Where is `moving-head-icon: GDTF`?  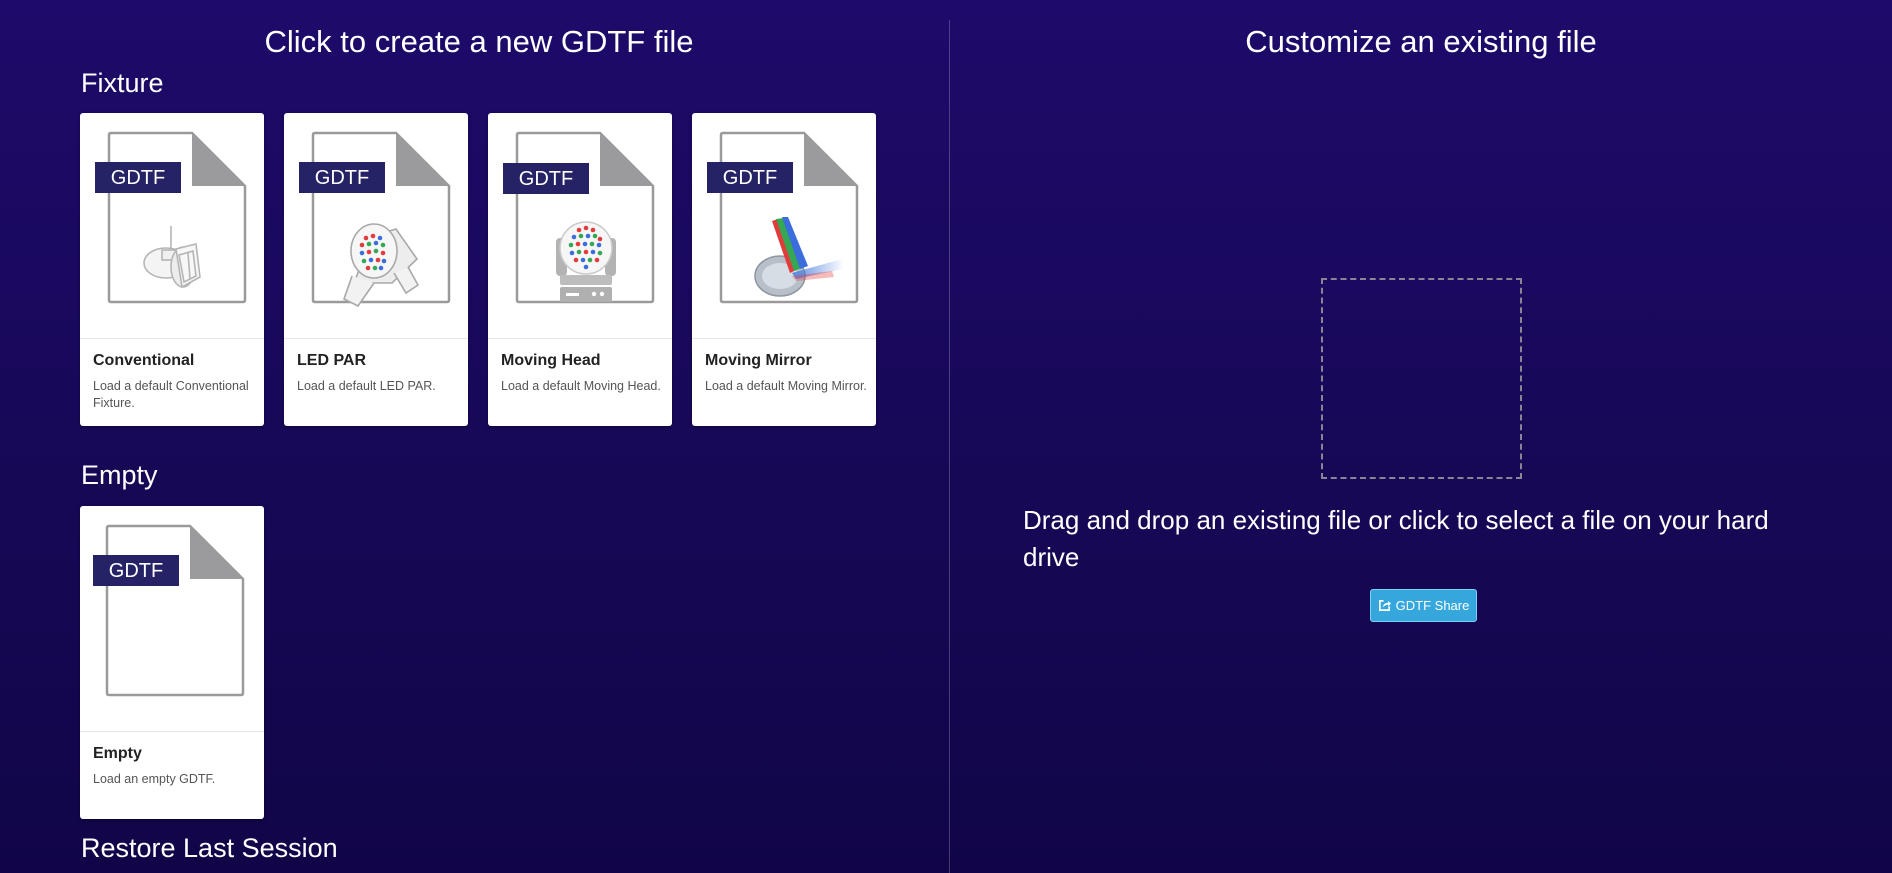
moving-head-icon: GDTF is located at coordinates (579, 217).